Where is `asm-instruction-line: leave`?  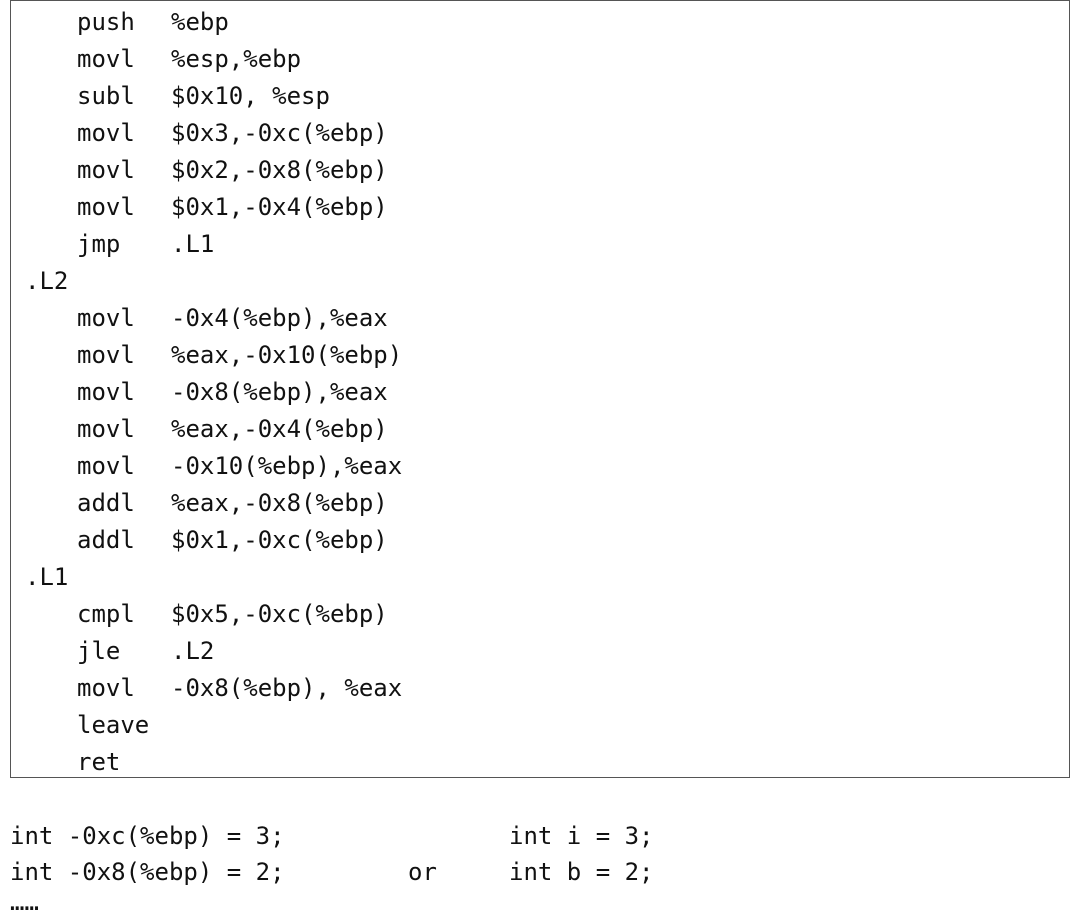 asm-instruction-line: leave is located at coordinates (540, 725).